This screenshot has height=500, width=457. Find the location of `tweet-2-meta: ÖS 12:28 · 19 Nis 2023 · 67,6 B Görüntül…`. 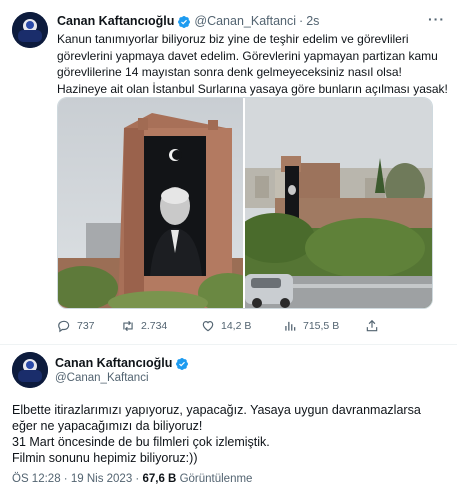

tweet-2-meta: ÖS 12:28 · 19 Nis 2023 · 67,6 B Görüntül… is located at coordinates (132, 479).